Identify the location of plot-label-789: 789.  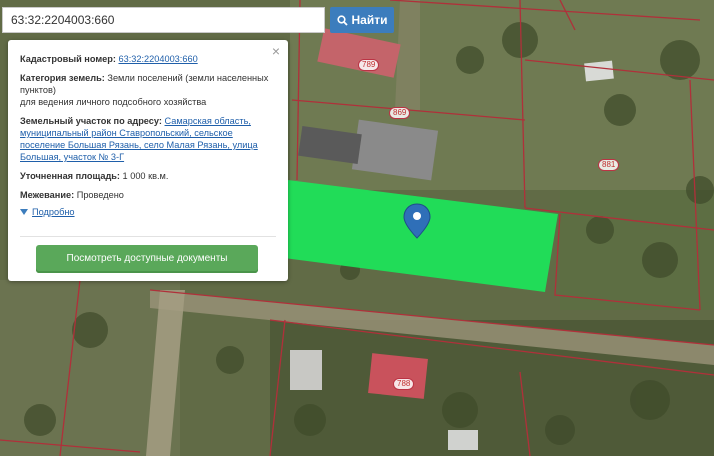
(369, 65).